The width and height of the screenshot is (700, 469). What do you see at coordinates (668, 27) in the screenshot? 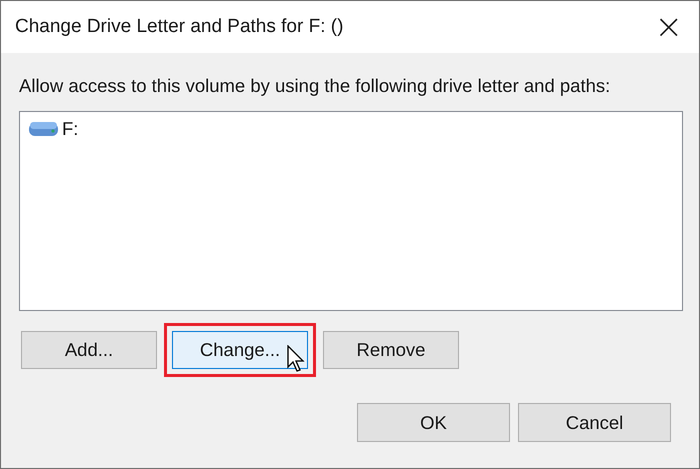
I see `close-button: ×` at bounding box center [668, 27].